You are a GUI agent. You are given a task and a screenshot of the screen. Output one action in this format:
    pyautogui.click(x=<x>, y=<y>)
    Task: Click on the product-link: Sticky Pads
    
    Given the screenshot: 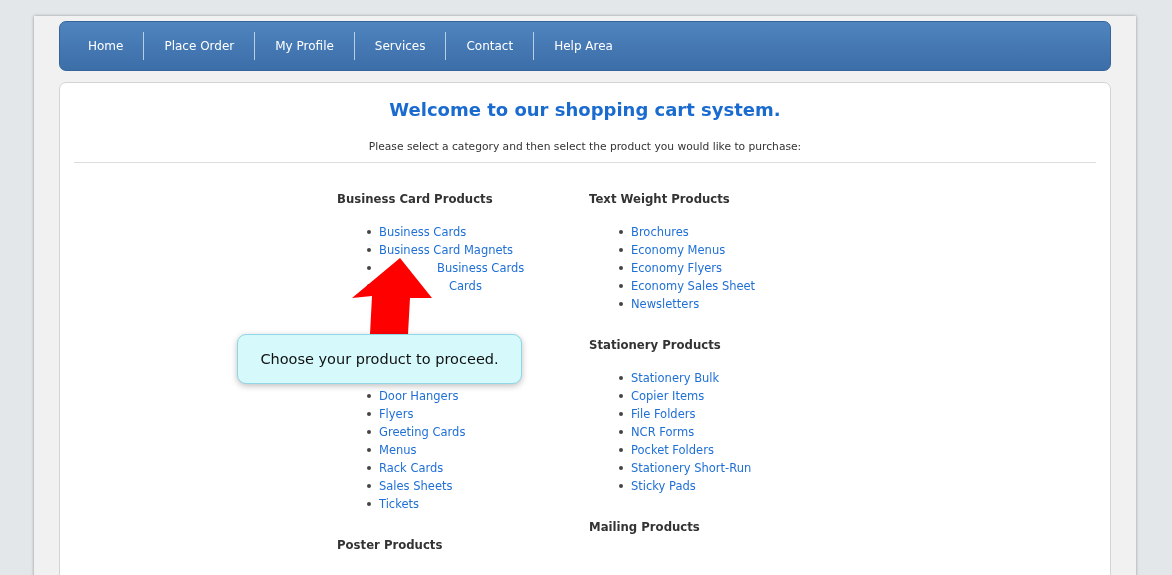 What is the action you would take?
    pyautogui.click(x=663, y=486)
    